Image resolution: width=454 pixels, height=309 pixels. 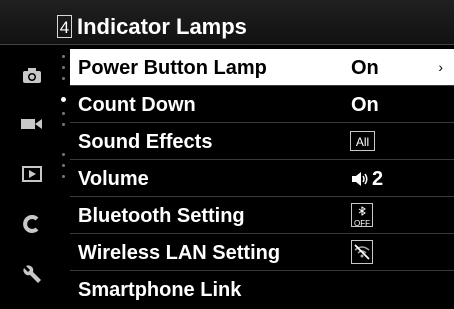 I want to click on menu-item-power-button-lamp: Power Button Lamp On ›, so click(x=262, y=67).